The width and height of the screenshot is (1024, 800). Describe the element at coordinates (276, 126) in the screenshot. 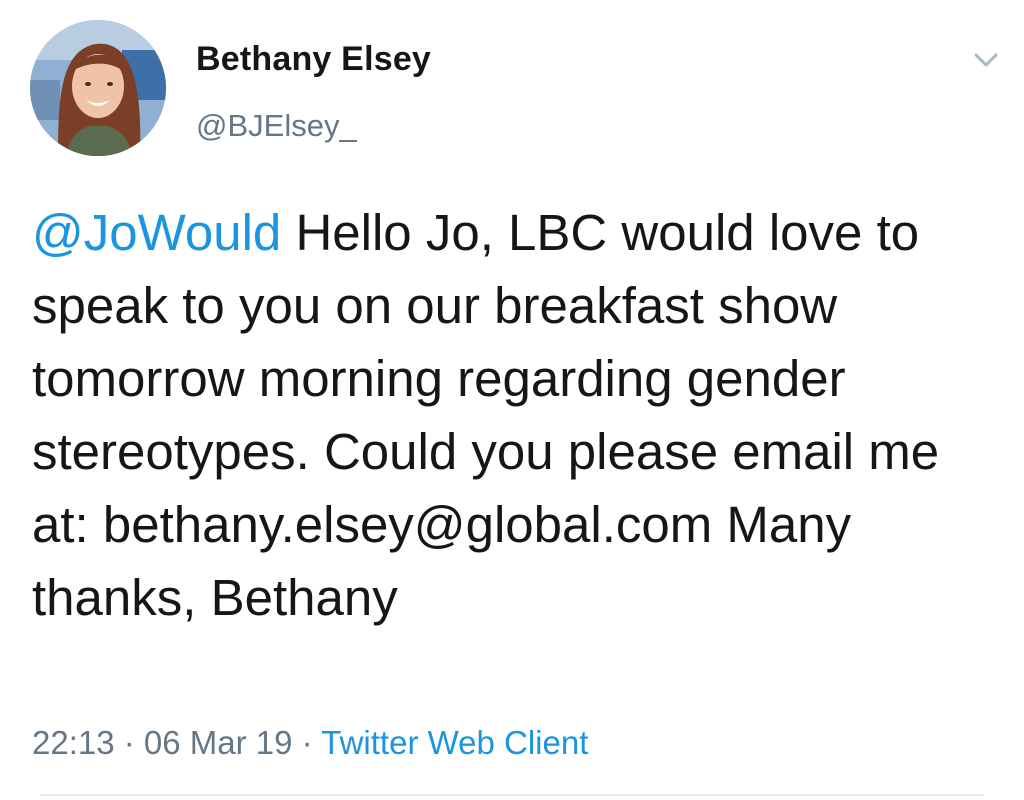

I see `author-handle: @BJElsey_` at that location.